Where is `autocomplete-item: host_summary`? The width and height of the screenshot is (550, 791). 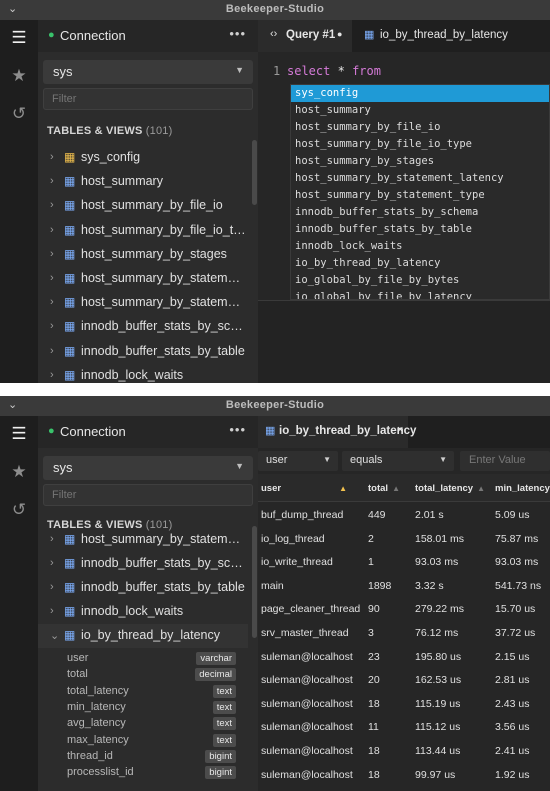 autocomplete-item: host_summary is located at coordinates (420, 110).